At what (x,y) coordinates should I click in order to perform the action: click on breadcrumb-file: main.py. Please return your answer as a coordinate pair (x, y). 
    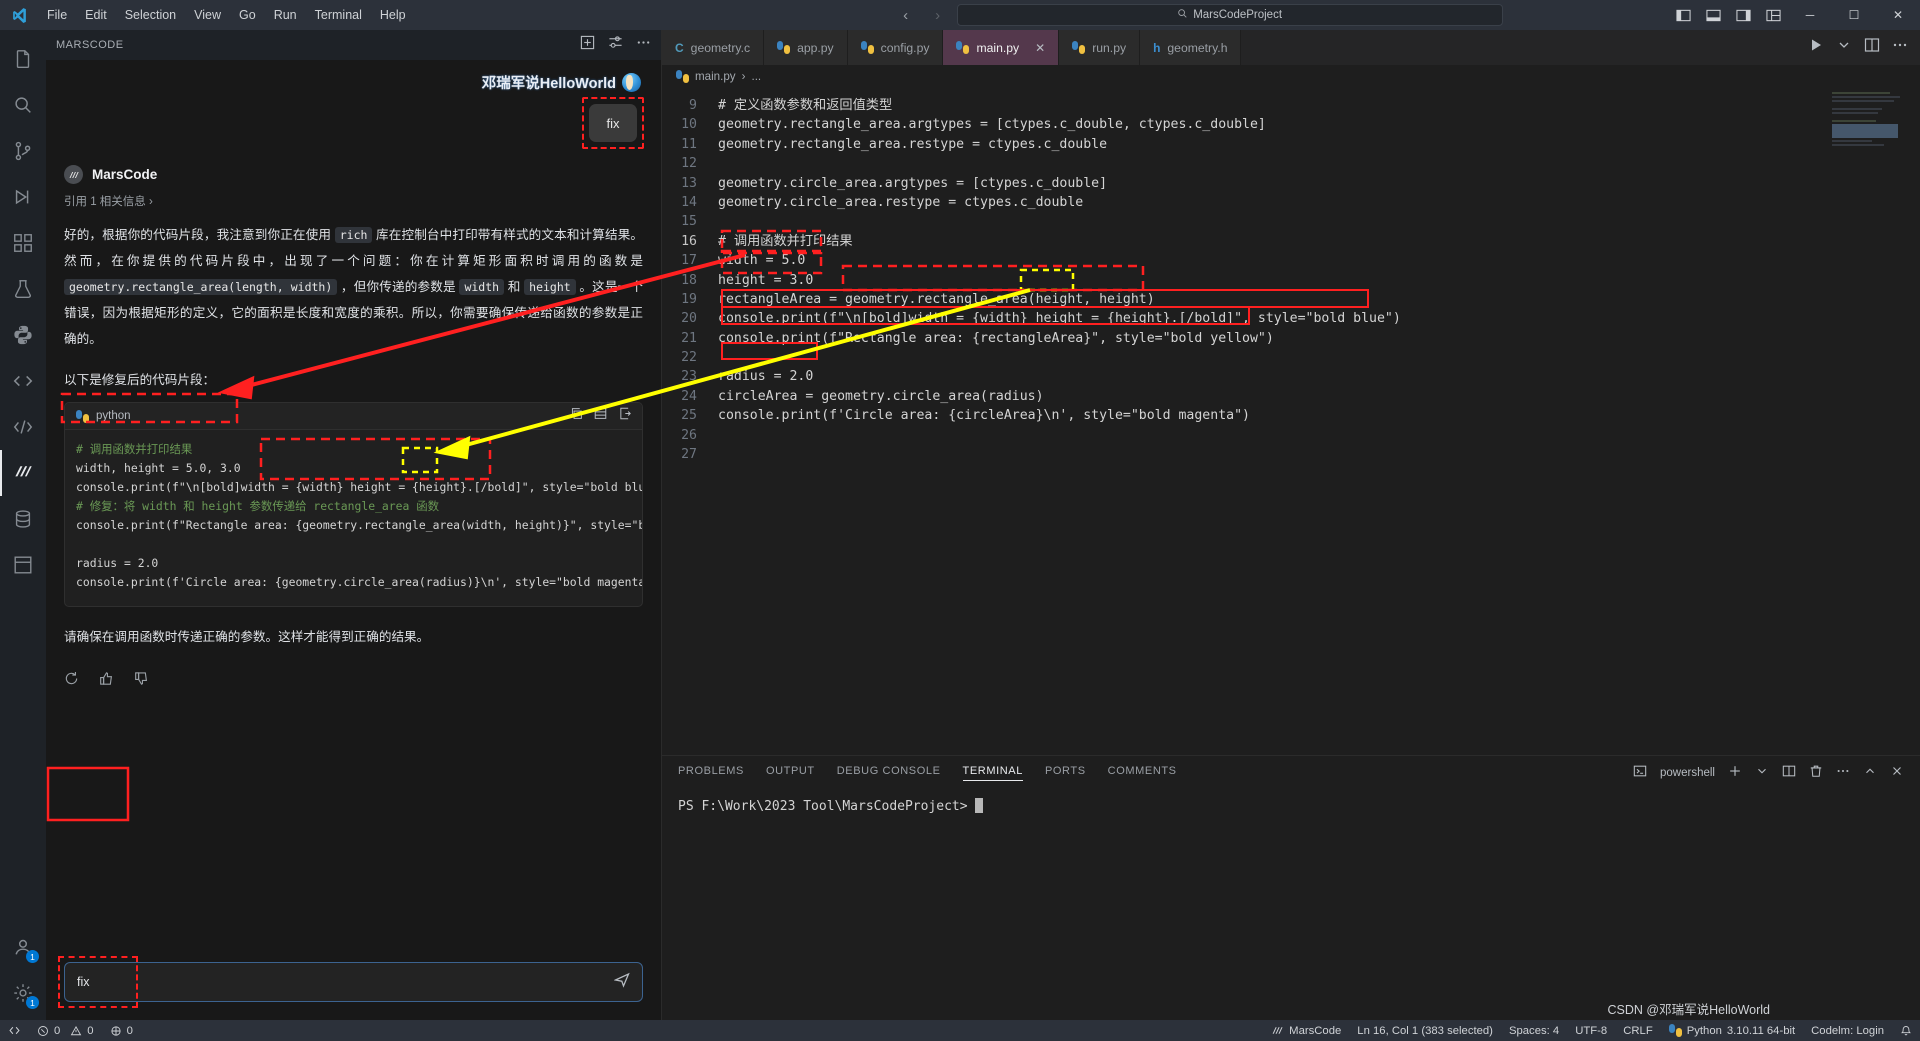
    Looking at the image, I should click on (715, 76).